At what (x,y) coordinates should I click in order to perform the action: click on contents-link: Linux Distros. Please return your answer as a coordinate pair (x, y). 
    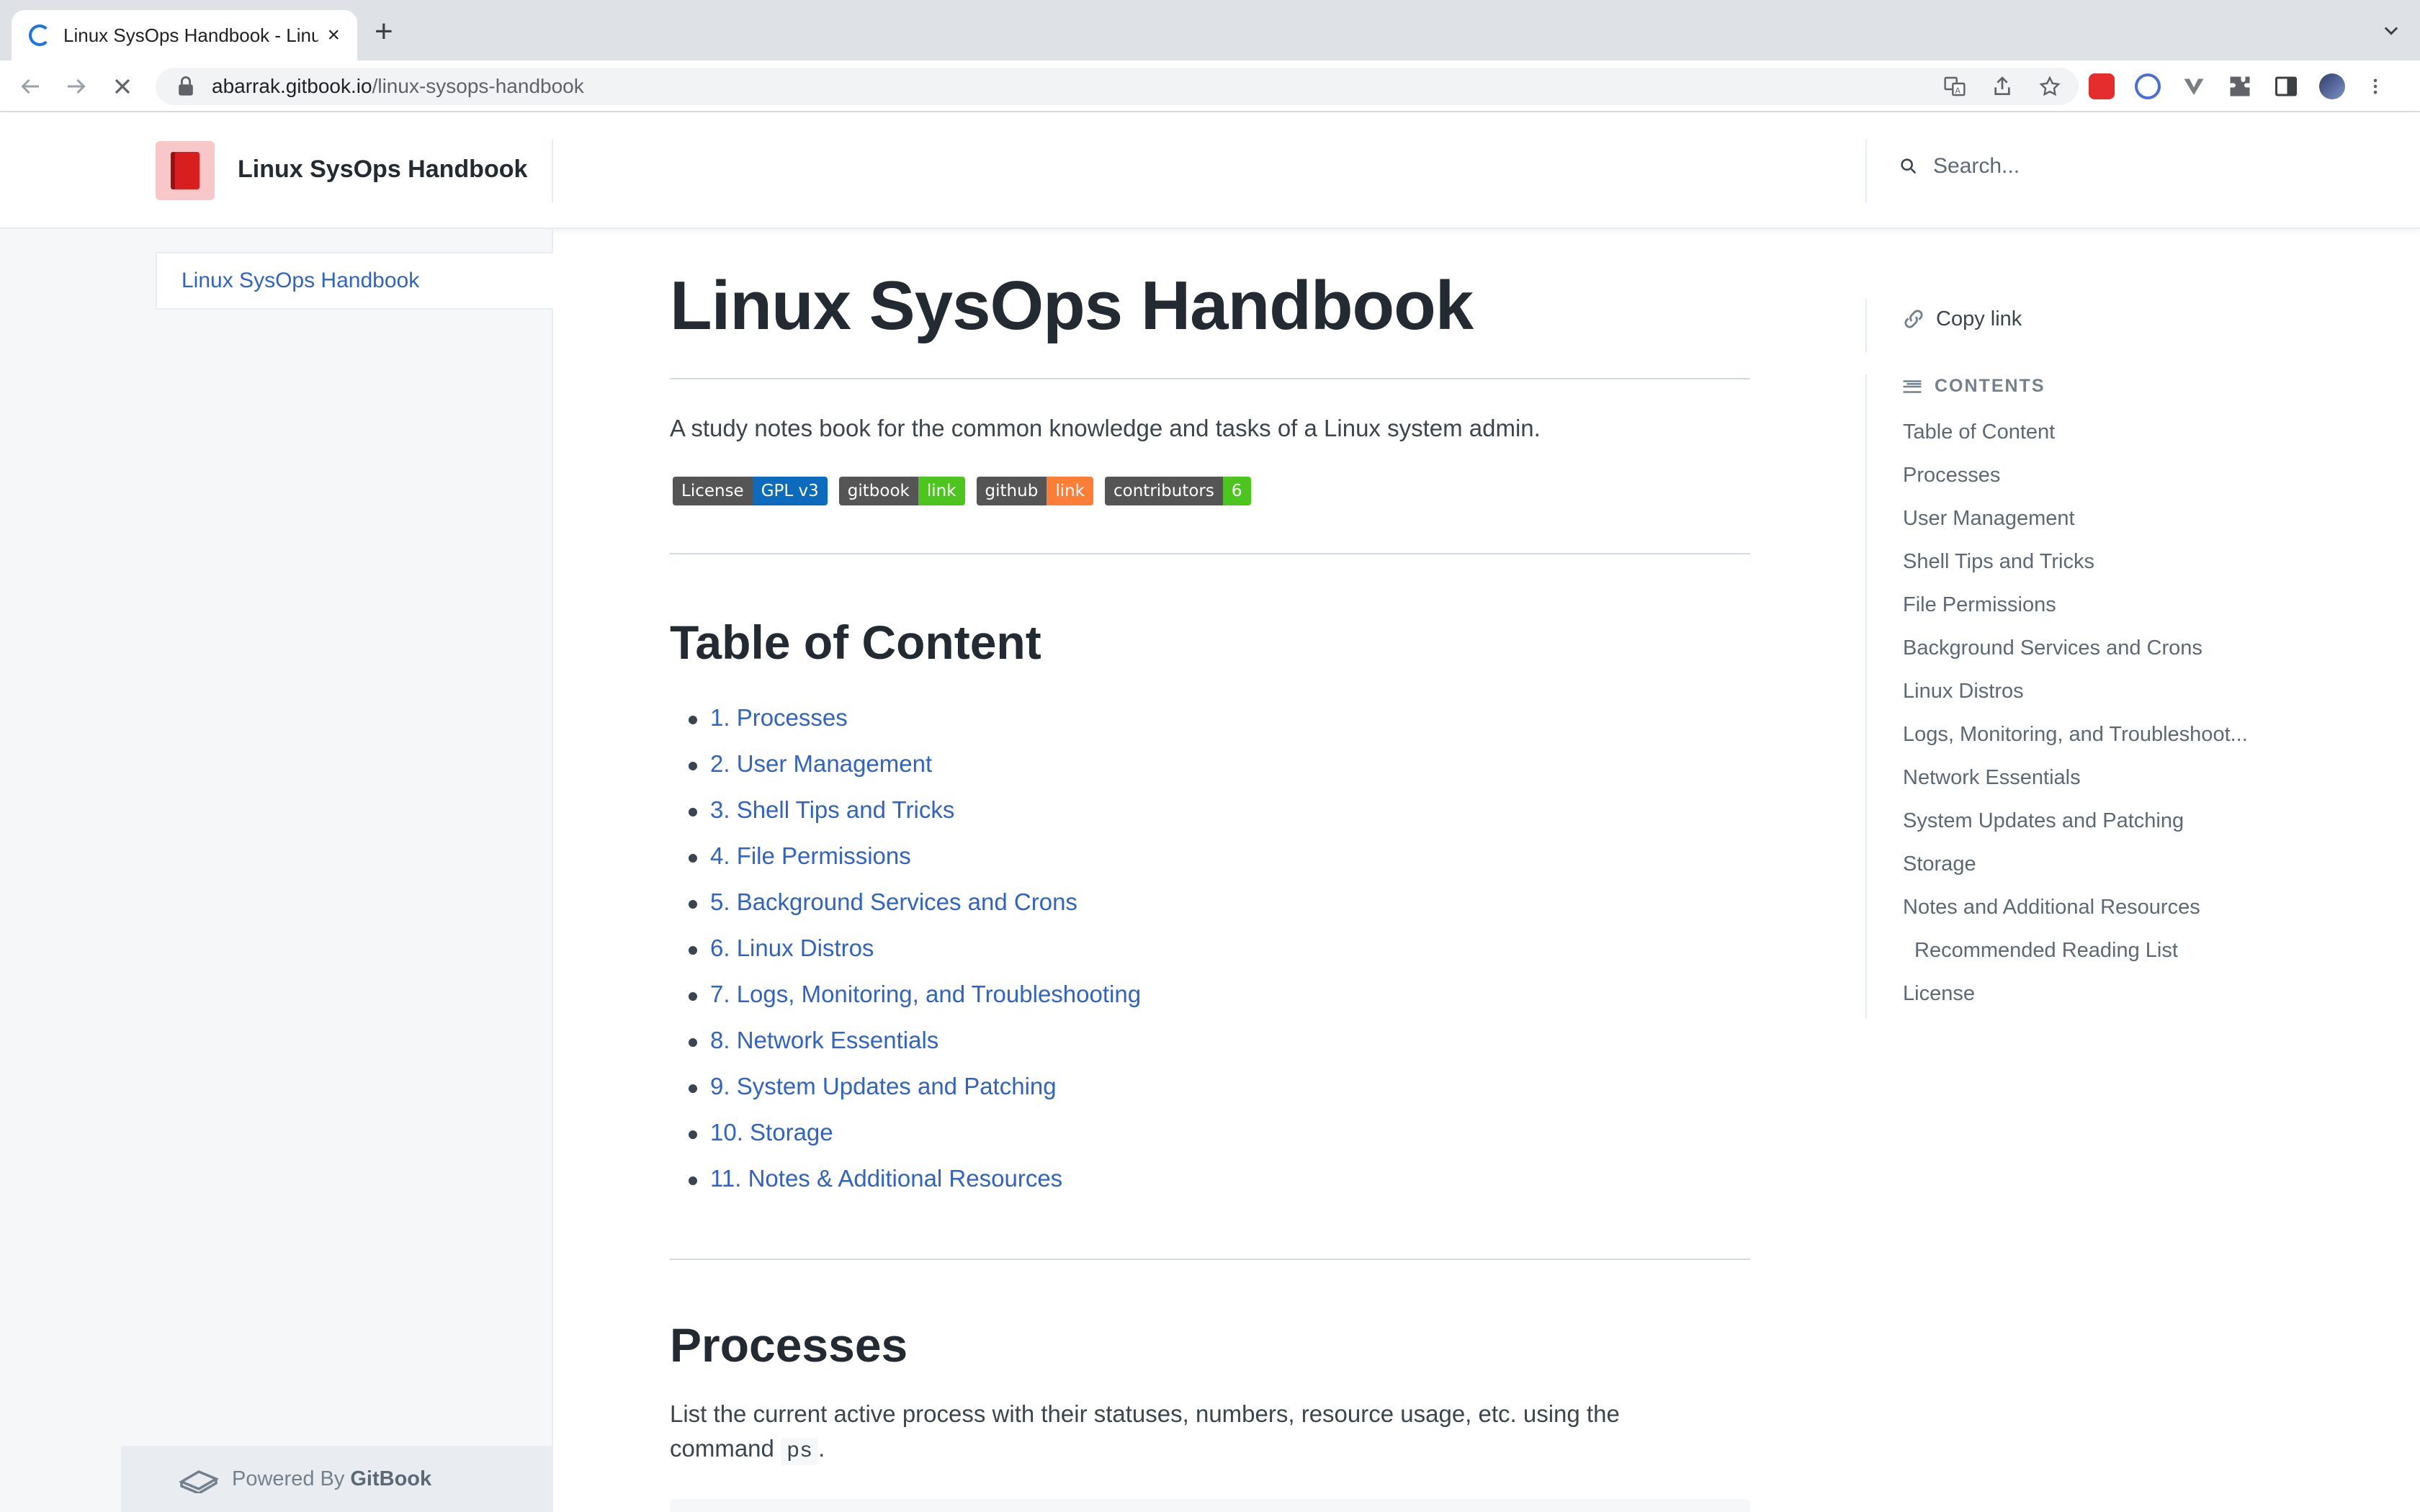
    Looking at the image, I should click on (2075, 701).